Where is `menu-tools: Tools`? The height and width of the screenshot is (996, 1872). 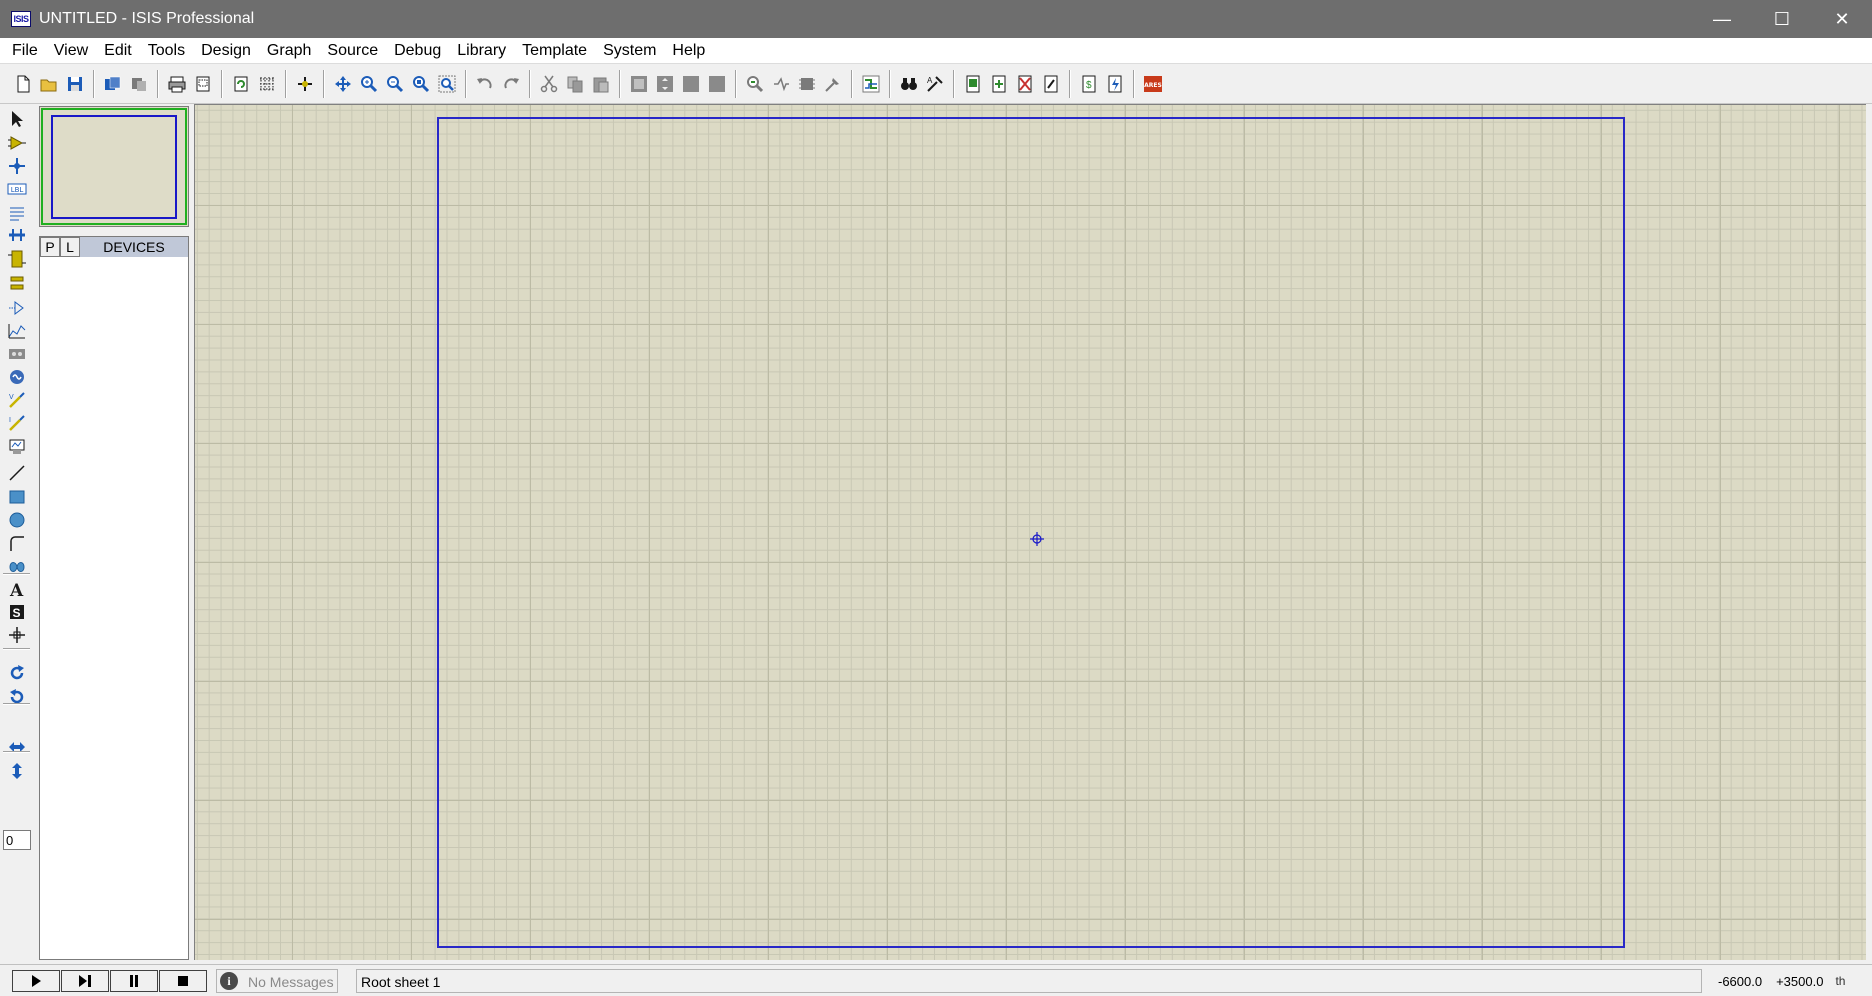 menu-tools: Tools is located at coordinates (166, 51).